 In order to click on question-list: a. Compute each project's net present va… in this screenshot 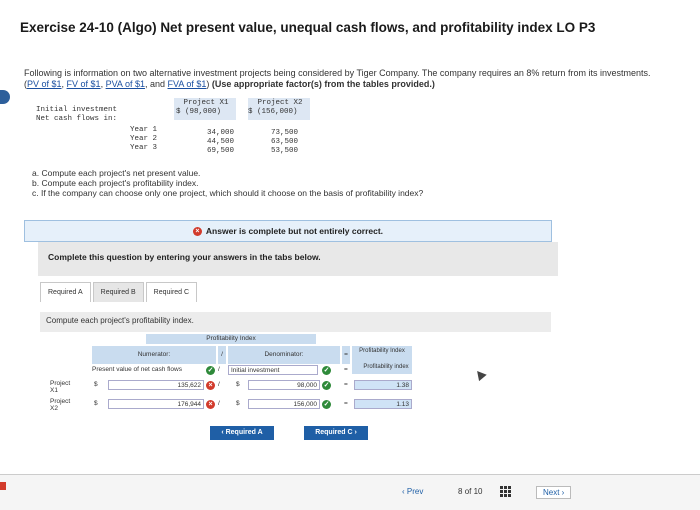, I will do `click(227, 183)`.